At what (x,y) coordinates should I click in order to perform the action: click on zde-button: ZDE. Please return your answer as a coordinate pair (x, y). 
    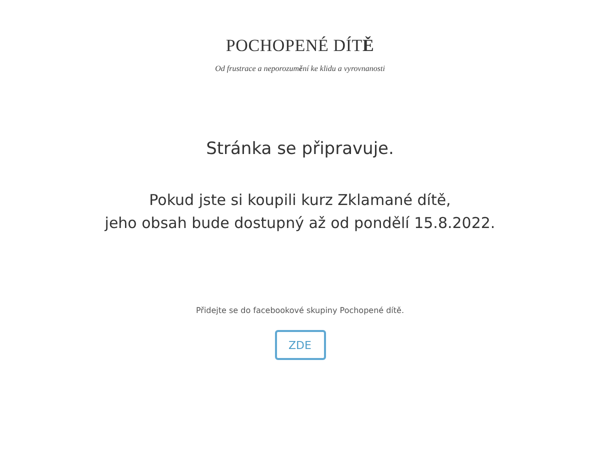
    Looking at the image, I should click on (300, 345).